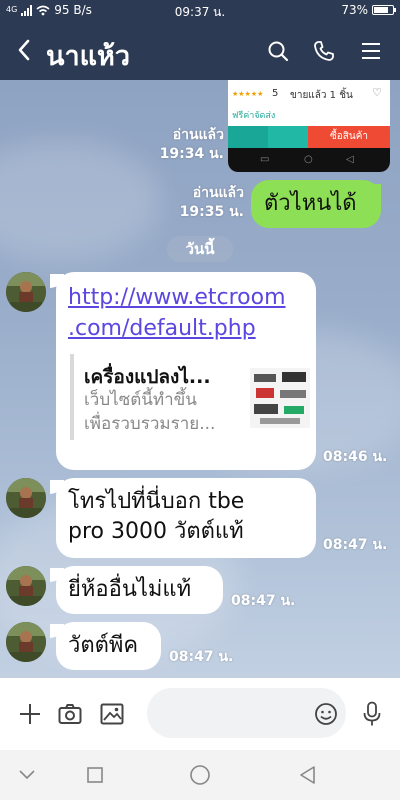  I want to click on home-button, so click(200, 775).